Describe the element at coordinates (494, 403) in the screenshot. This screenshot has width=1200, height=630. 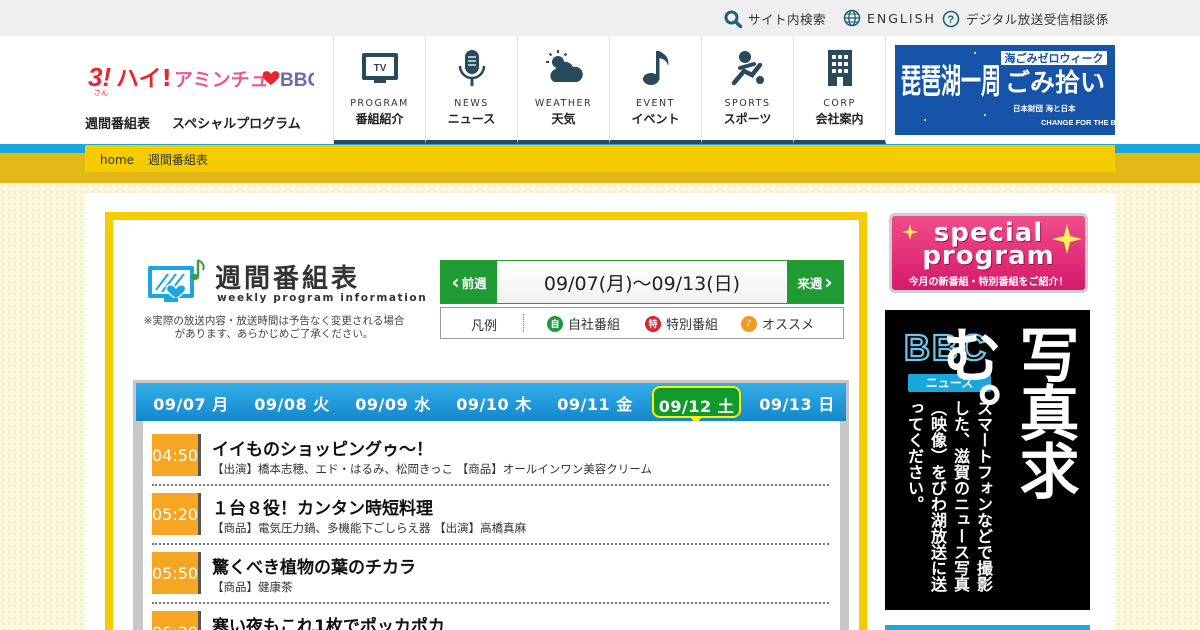
I see `tab-day-0910: 09/10 木` at that location.